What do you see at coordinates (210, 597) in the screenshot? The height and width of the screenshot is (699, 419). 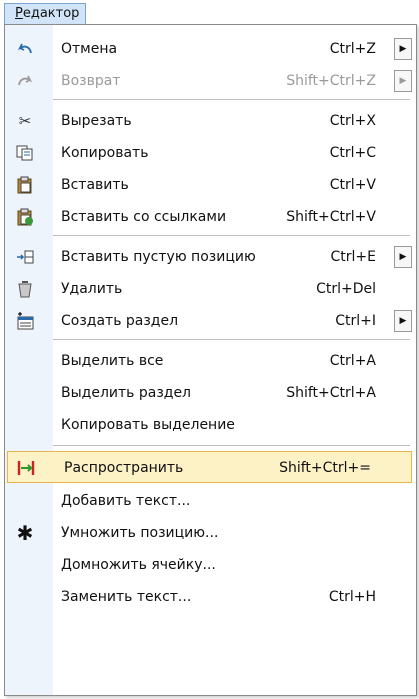 I see `menu-item-replace-text: Заменить текст... Ctrl+H` at bounding box center [210, 597].